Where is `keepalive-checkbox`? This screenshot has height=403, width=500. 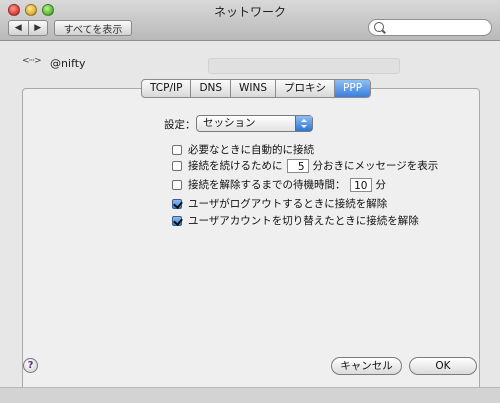 keepalive-checkbox is located at coordinates (177, 165).